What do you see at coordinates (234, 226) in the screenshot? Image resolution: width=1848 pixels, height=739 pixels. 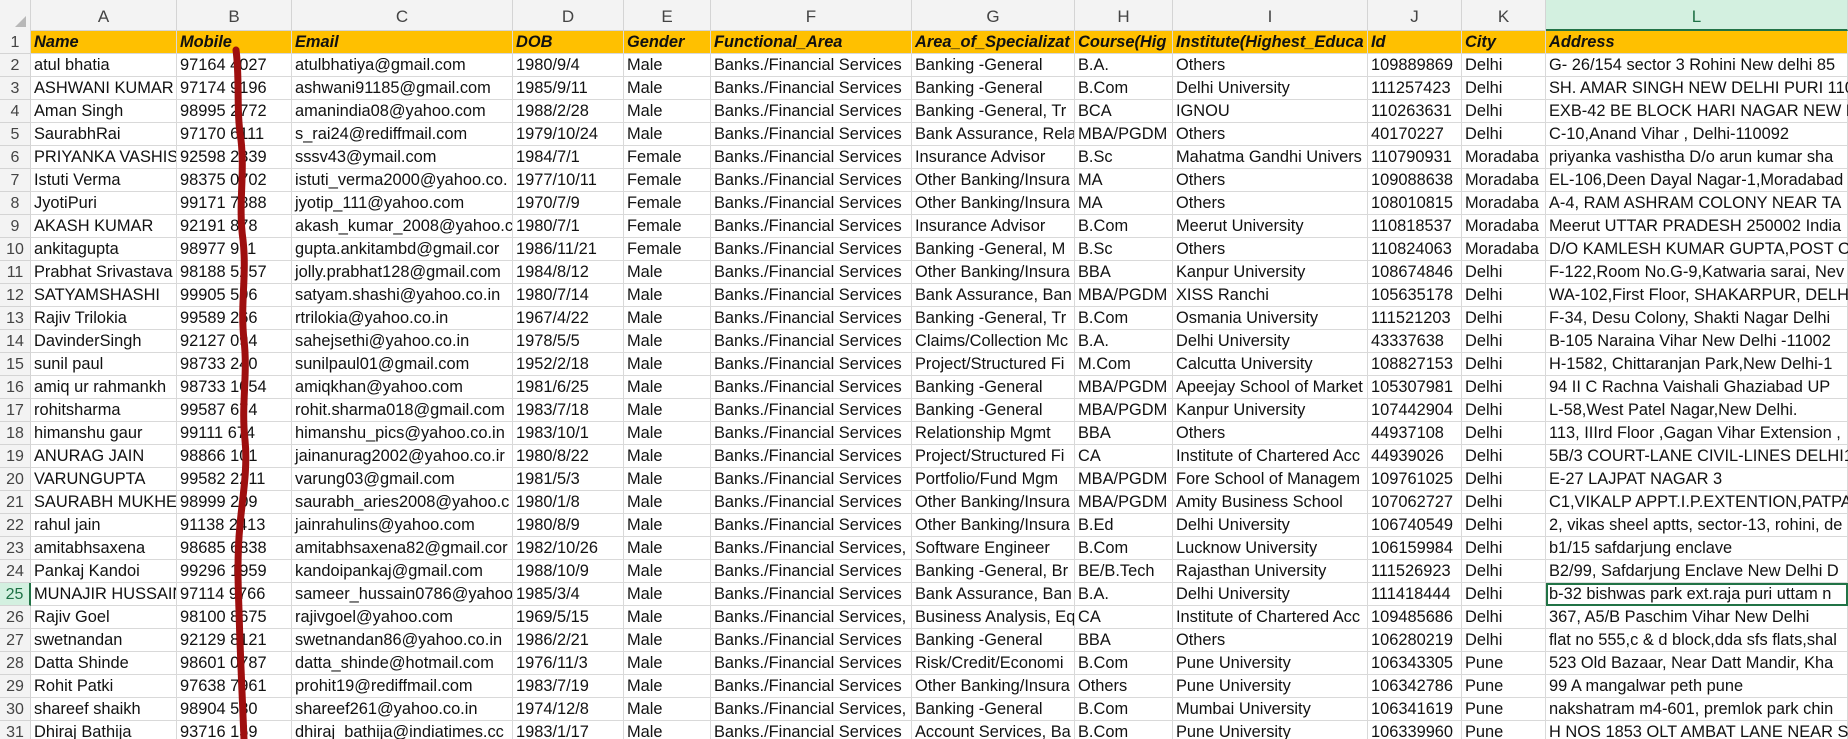 I see `table-cell: 92191 878` at bounding box center [234, 226].